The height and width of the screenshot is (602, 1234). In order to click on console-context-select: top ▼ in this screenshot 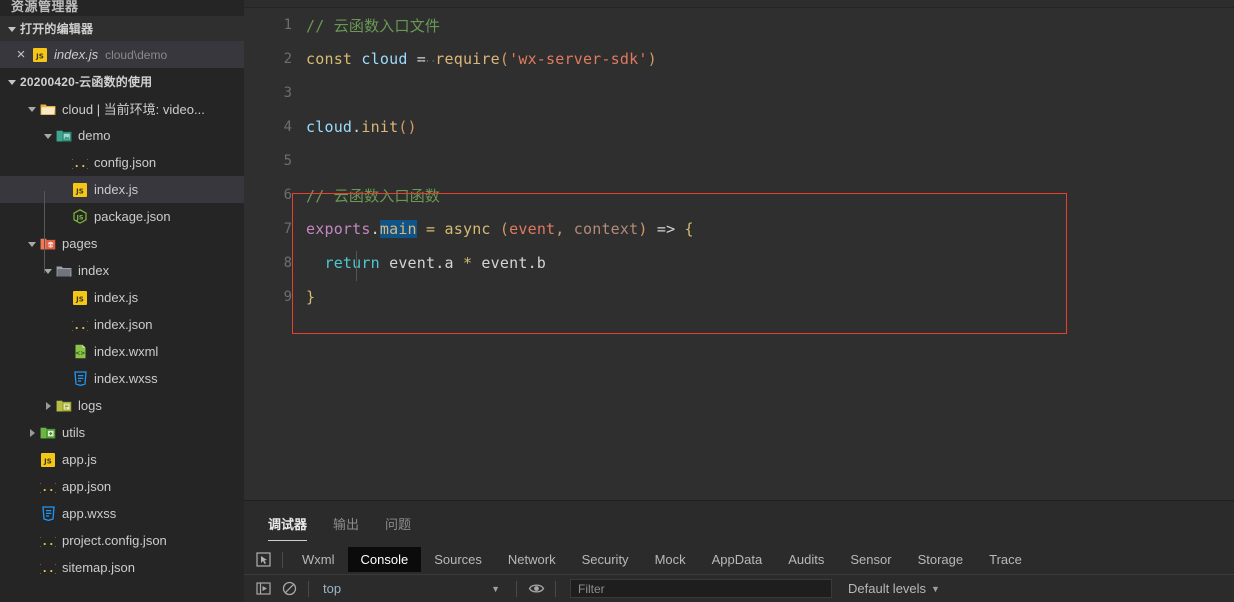, I will do `click(412, 588)`.